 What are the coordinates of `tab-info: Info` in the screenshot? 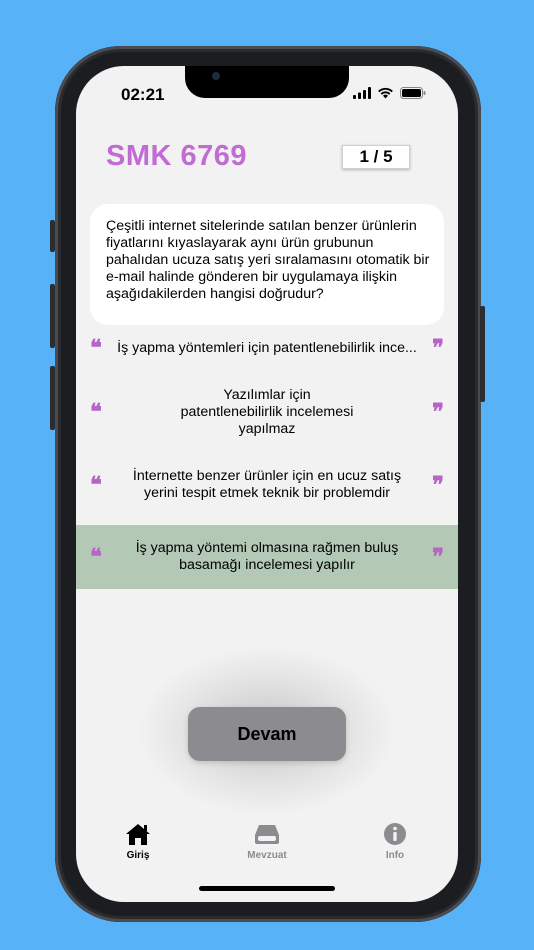 It's located at (395, 841).